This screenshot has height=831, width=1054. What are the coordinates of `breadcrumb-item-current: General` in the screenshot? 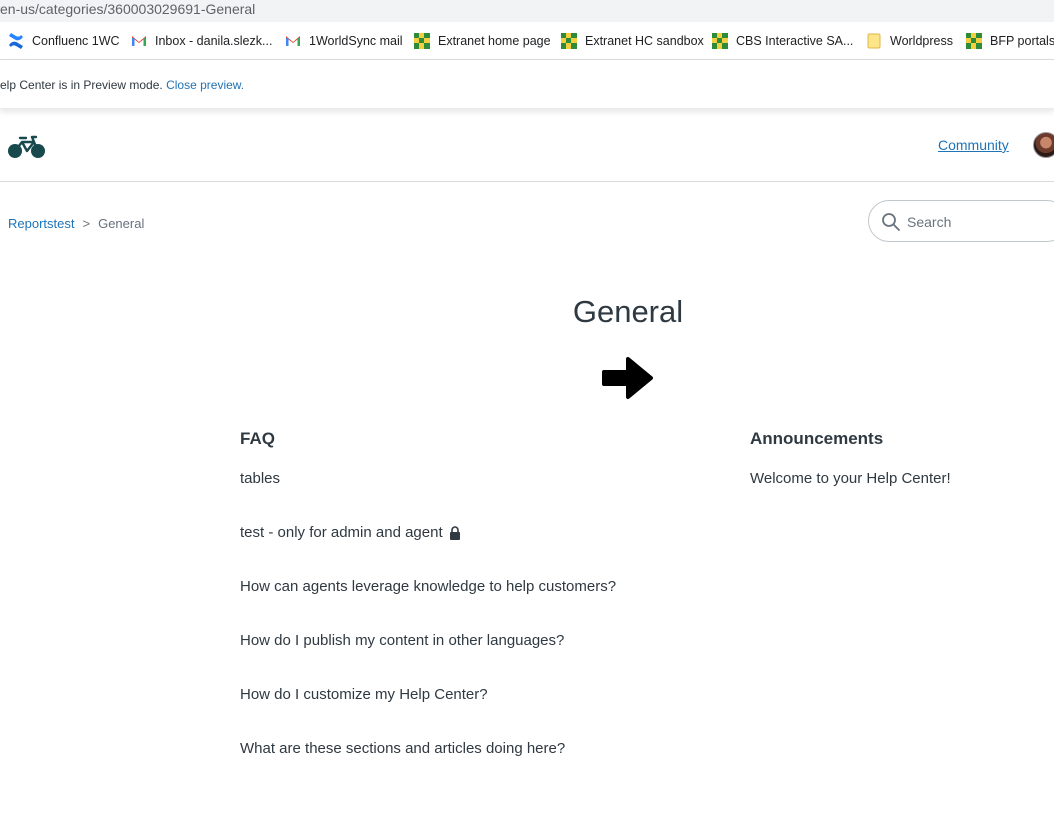 It's located at (121, 223).